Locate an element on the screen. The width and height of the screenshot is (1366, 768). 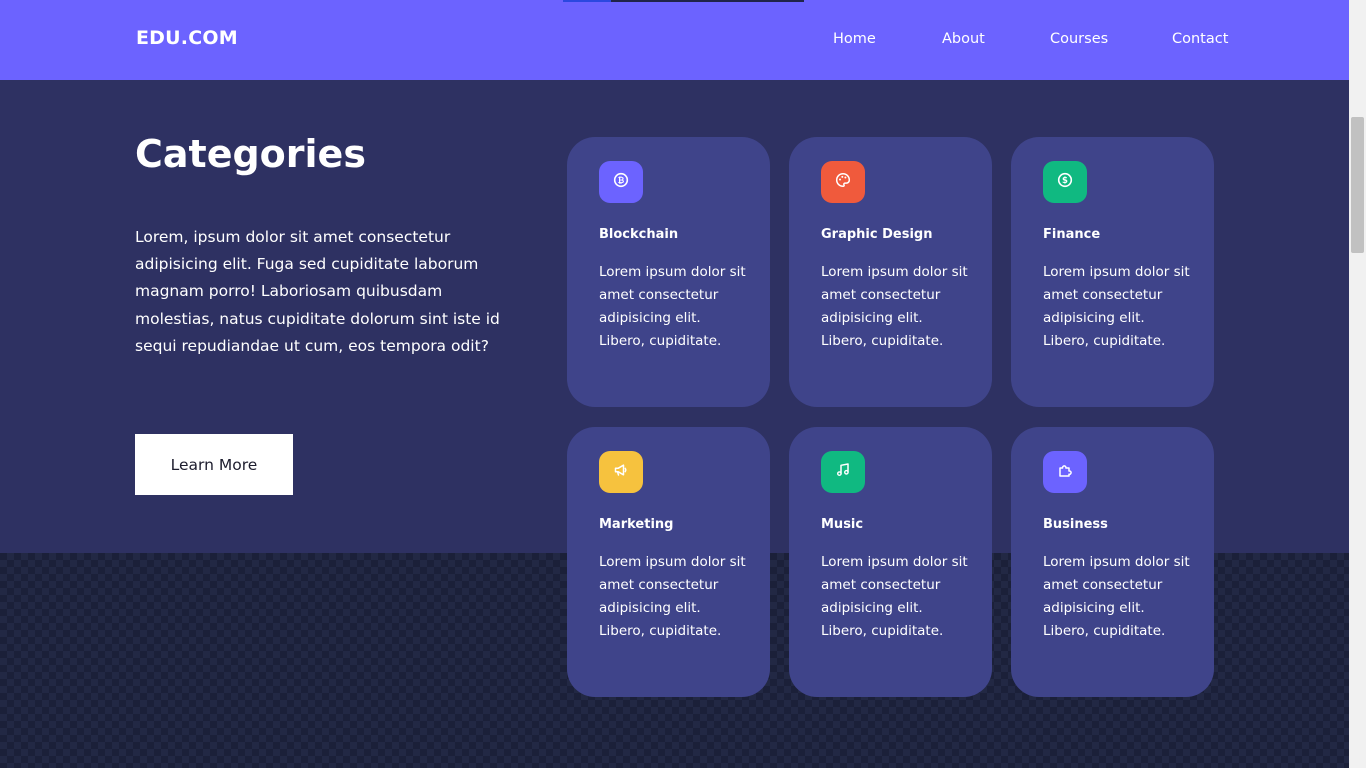
music-note-icon is located at coordinates (843, 472).